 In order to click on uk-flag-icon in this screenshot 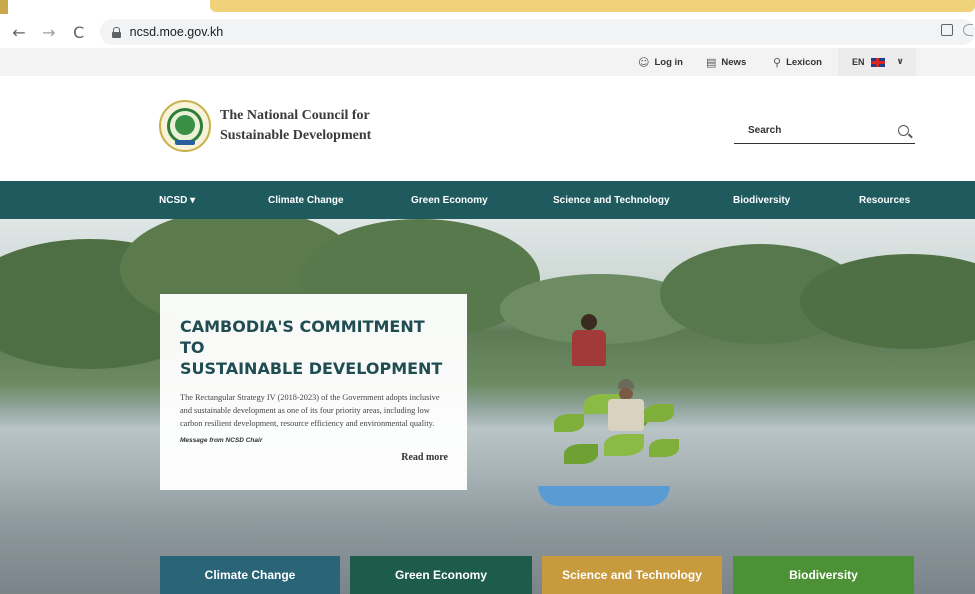, I will do `click(877, 62)`.